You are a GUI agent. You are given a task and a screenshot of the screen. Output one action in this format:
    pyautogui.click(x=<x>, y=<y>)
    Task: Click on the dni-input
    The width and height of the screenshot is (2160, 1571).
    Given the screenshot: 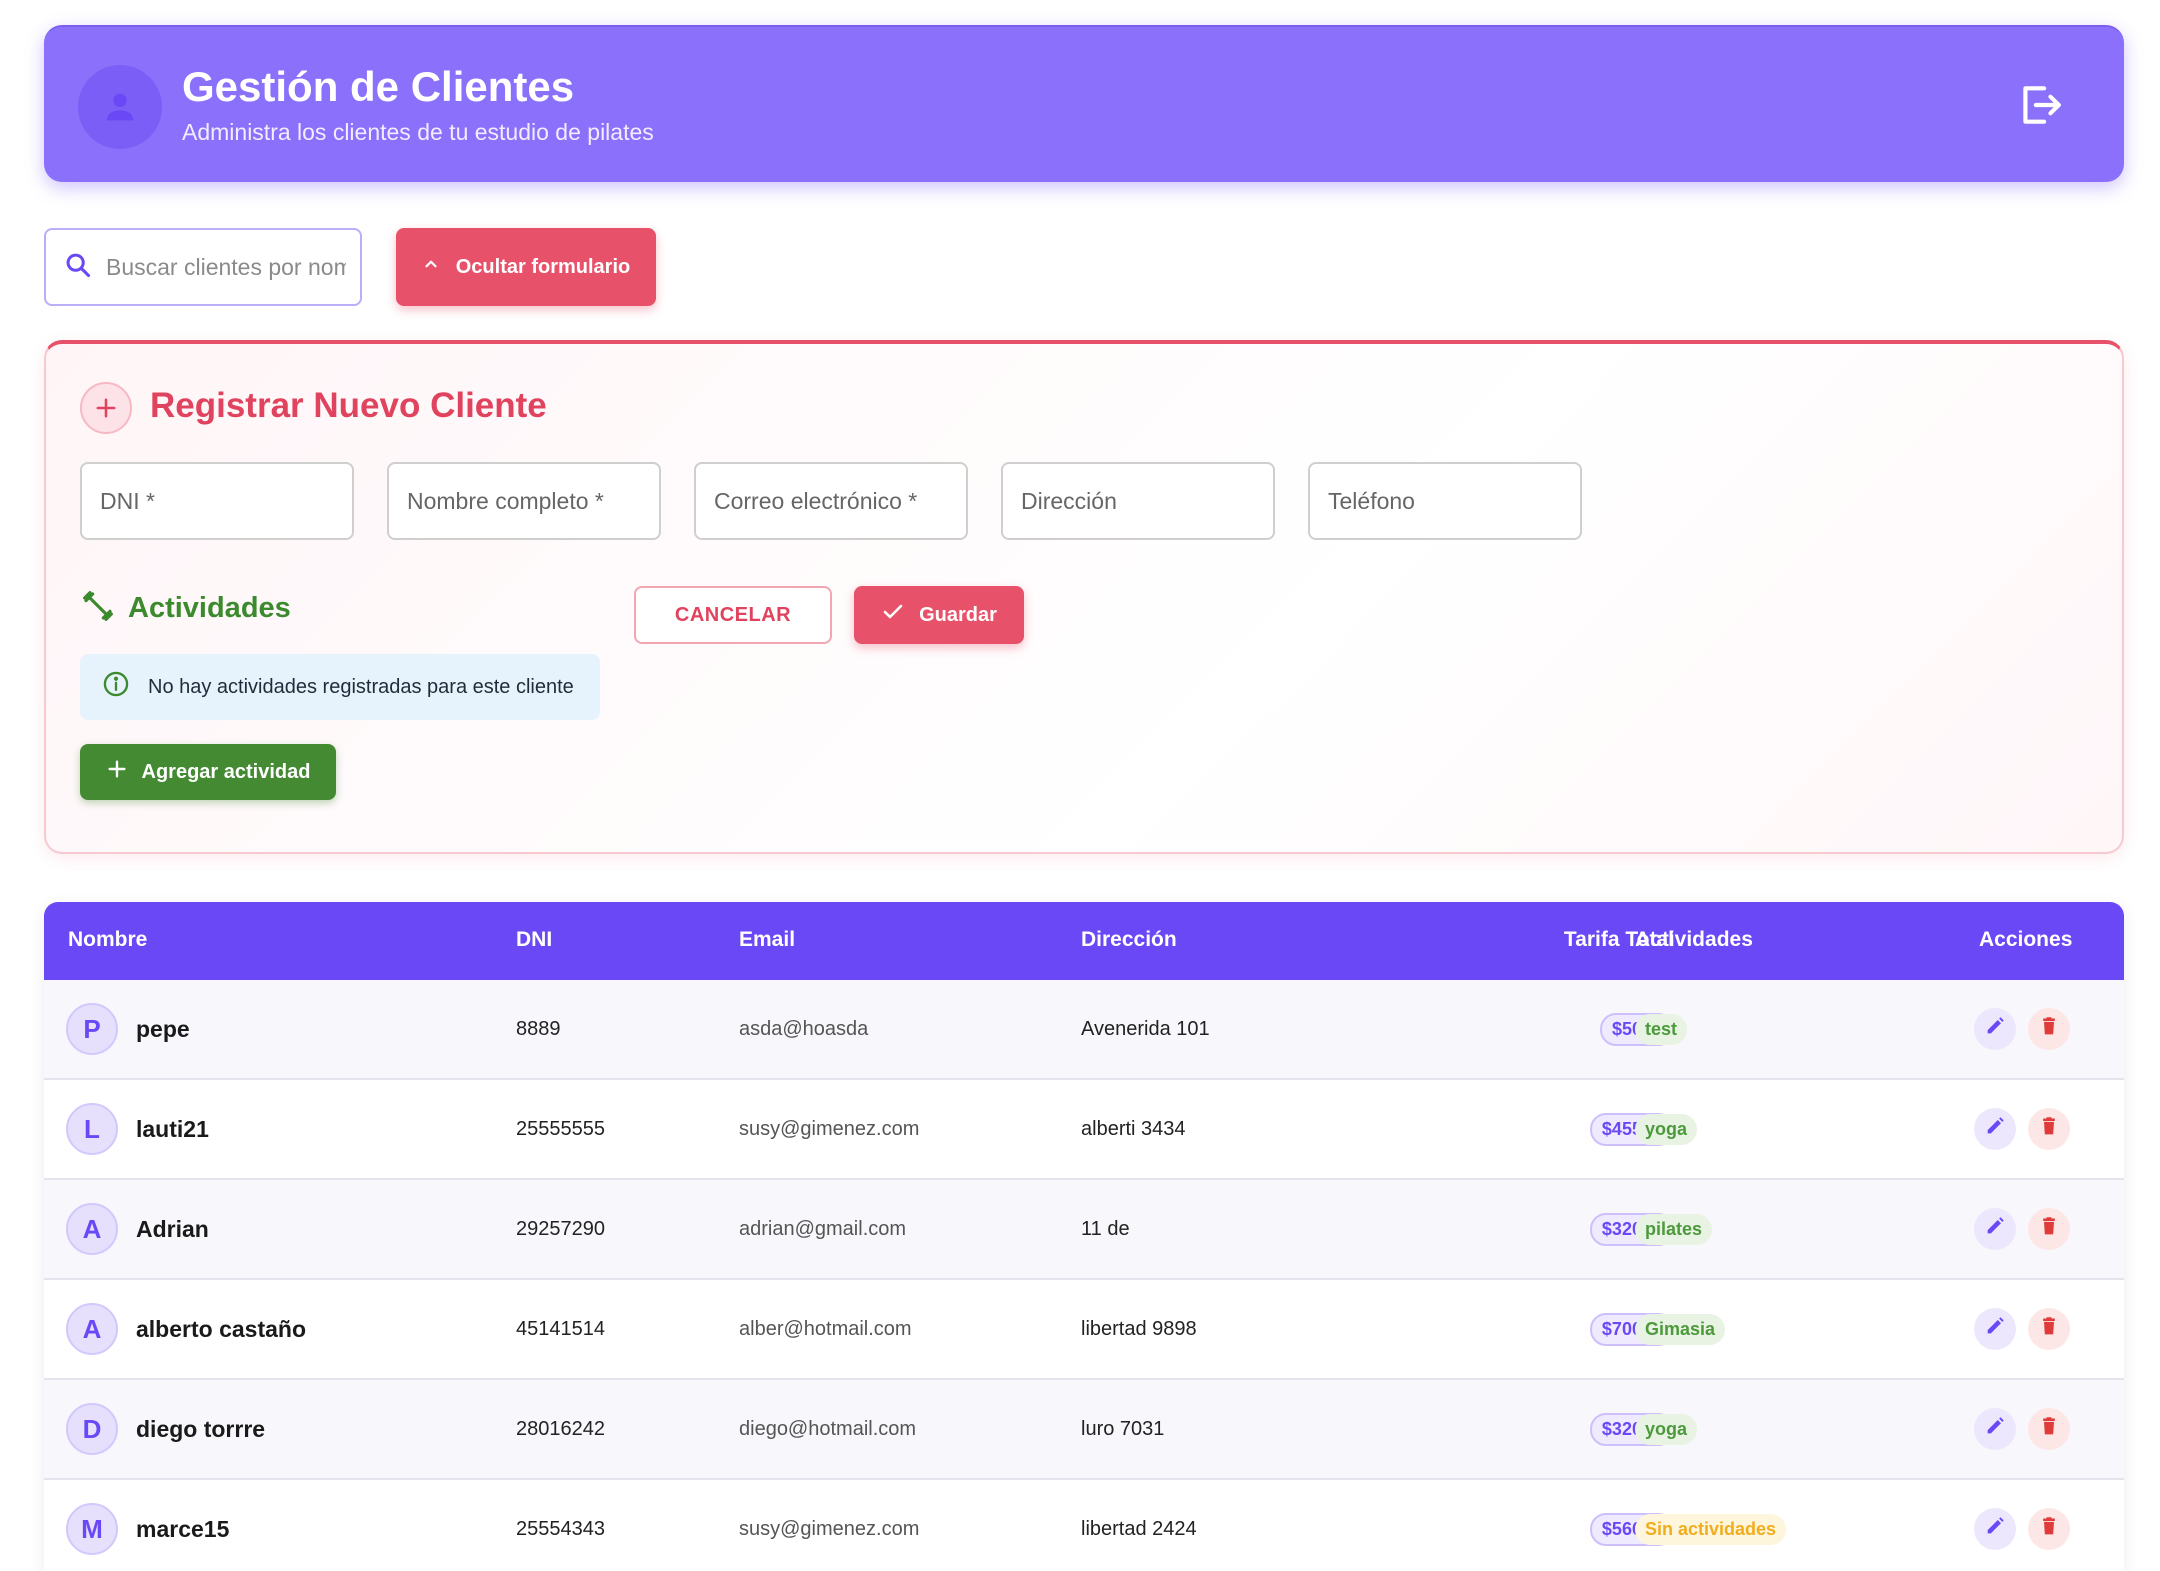 What is the action you would take?
    pyautogui.click(x=215, y=501)
    